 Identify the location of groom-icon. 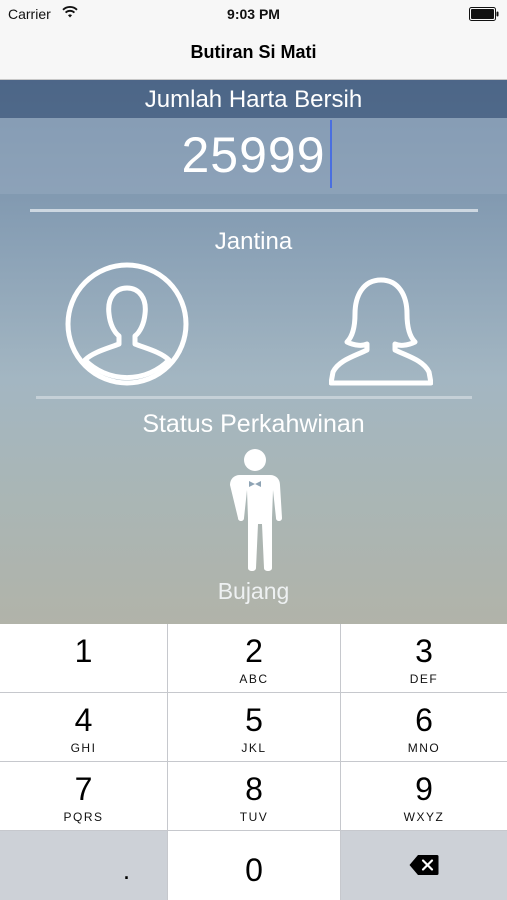
(255, 510).